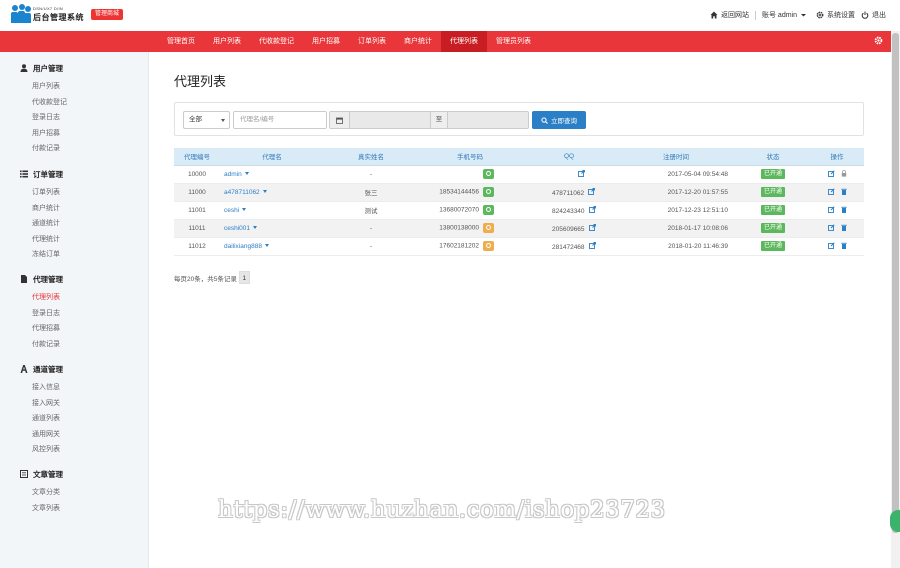 This screenshot has height=568, width=900. Describe the element at coordinates (243, 246) in the screenshot. I see `agent-name-dropdown: dailixiang888` at that location.